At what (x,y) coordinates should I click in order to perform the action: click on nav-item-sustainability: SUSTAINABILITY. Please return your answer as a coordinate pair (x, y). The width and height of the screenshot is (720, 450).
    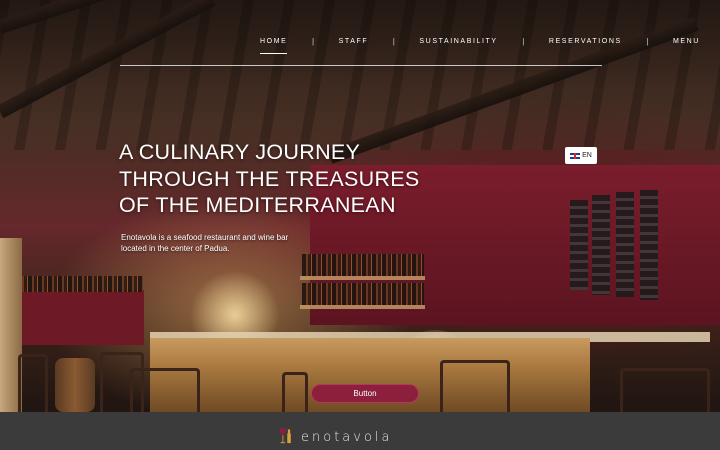
    Looking at the image, I should click on (458, 41).